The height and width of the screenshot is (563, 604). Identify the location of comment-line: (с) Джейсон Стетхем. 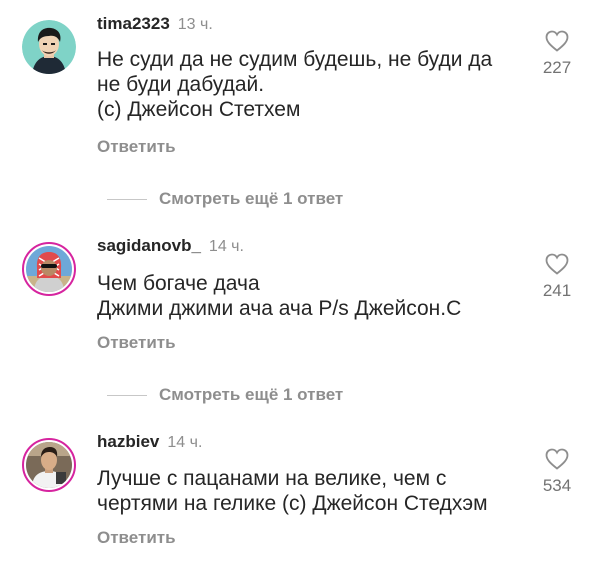
(199, 109).